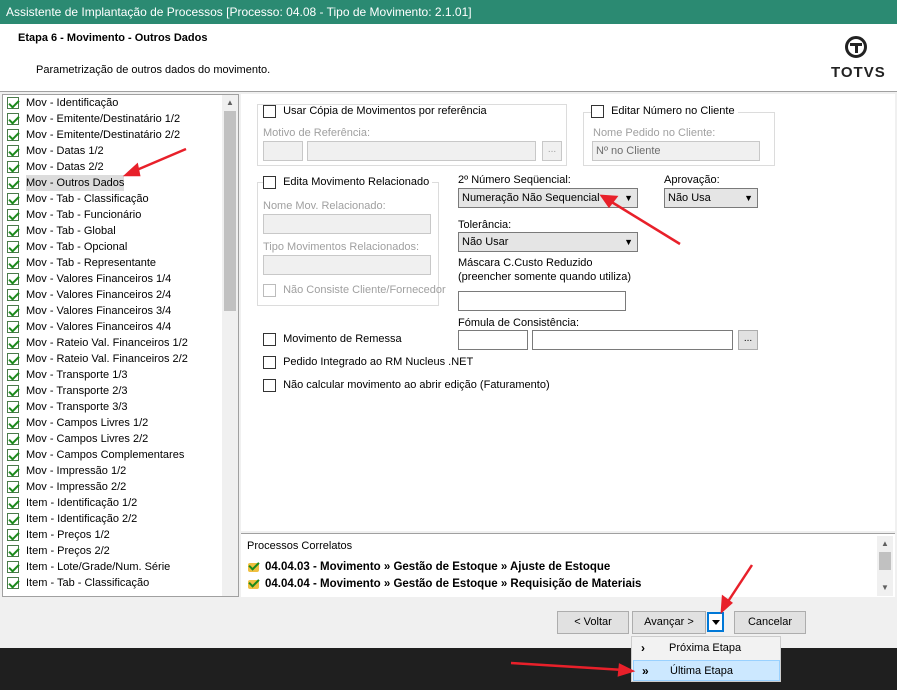 The width and height of the screenshot is (897, 690). What do you see at coordinates (632, 340) in the screenshot?
I see `formula-desc-input` at bounding box center [632, 340].